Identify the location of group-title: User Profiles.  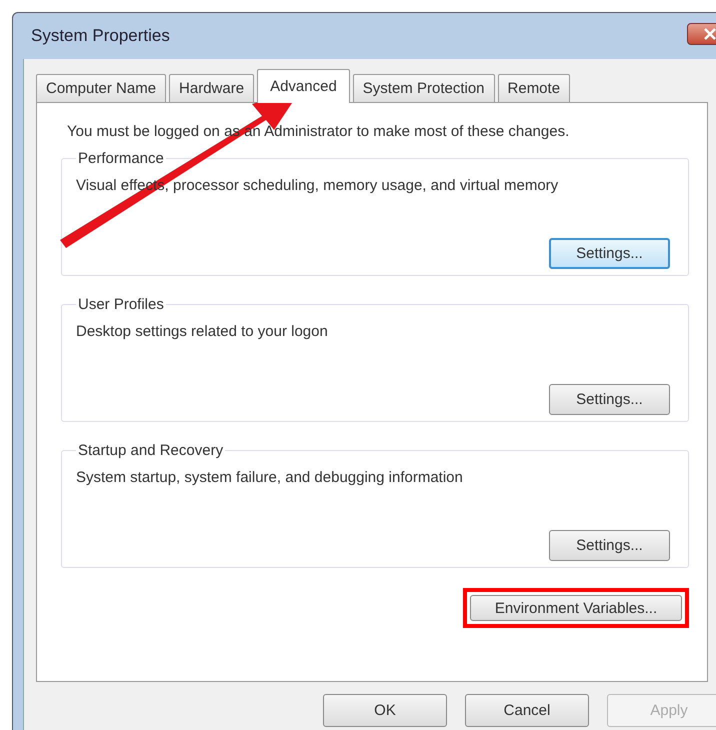
(121, 304).